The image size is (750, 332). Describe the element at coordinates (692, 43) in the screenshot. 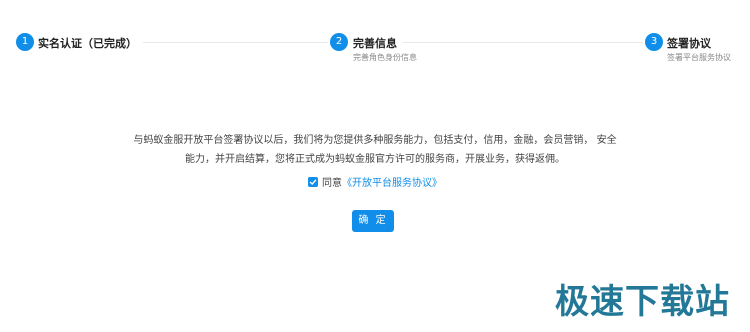

I see `step-3-title: 签署协议` at that location.